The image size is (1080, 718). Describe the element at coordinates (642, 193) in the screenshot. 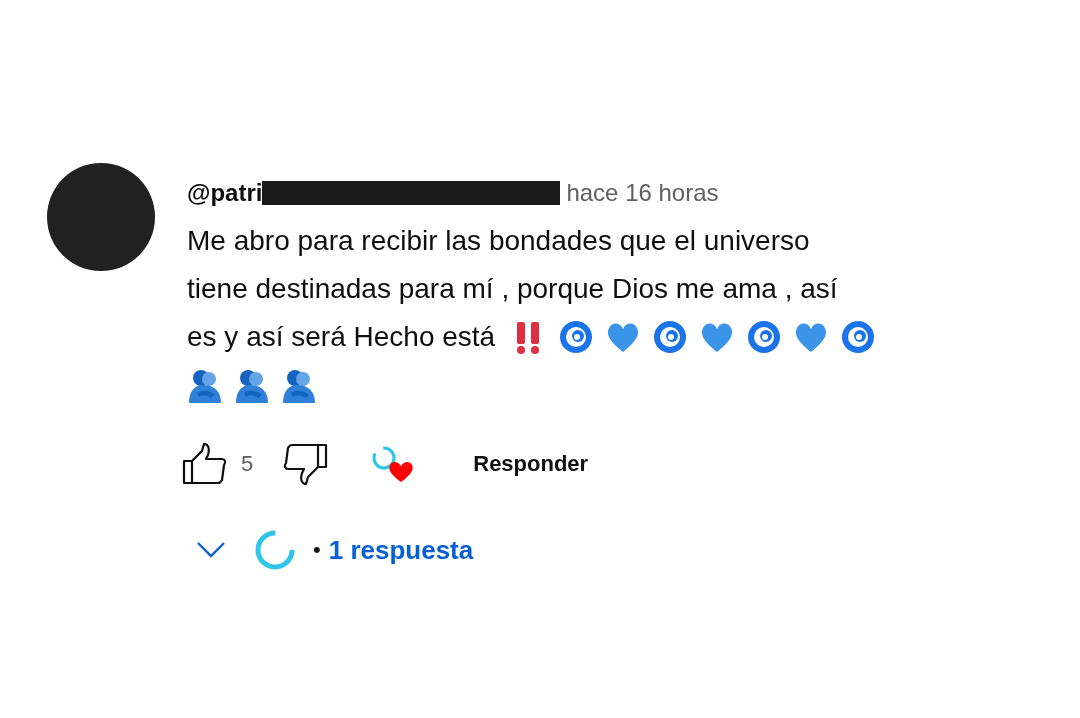

I see `timestamp: hace 16 horas` at that location.